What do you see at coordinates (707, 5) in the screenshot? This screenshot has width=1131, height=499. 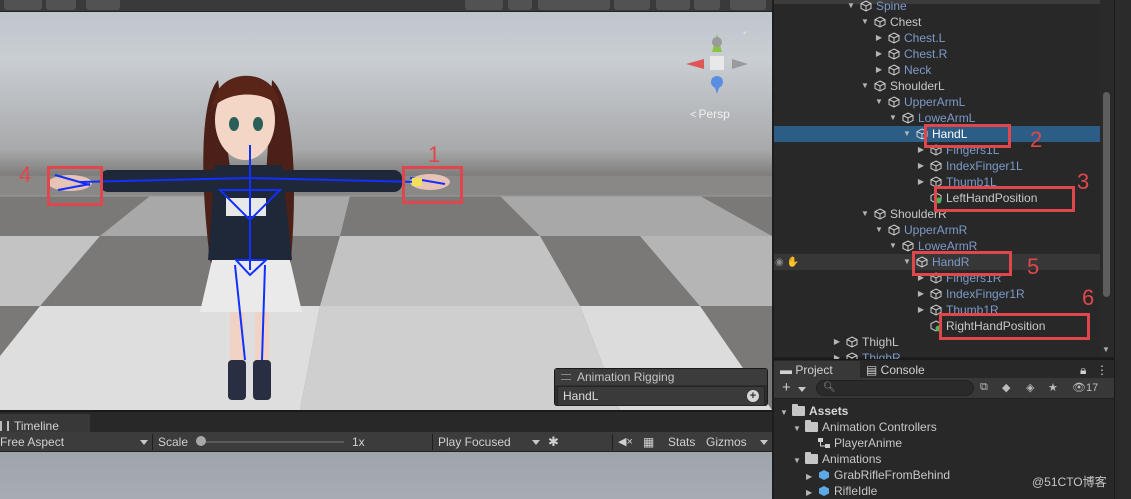 I see `camera-settings-button` at bounding box center [707, 5].